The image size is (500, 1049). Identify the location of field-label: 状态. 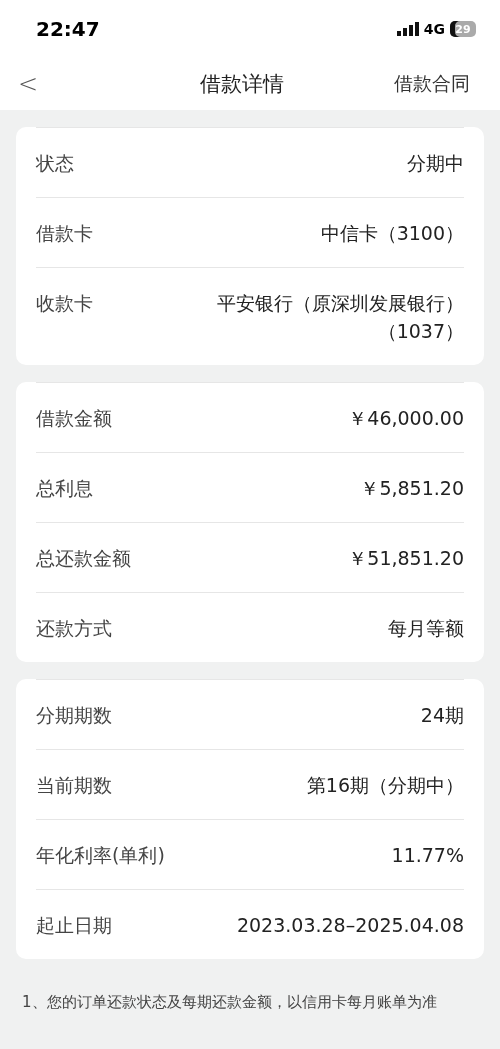
(55, 163).